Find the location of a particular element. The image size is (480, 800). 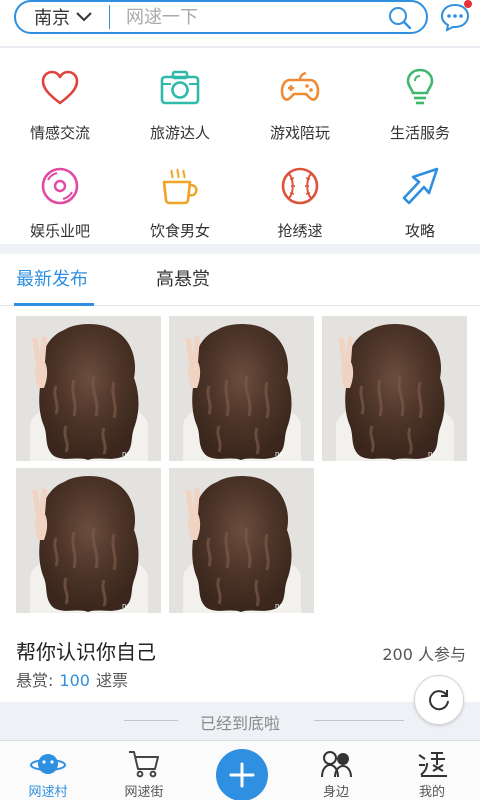

nav-label: 网逑街 is located at coordinates (144, 792).